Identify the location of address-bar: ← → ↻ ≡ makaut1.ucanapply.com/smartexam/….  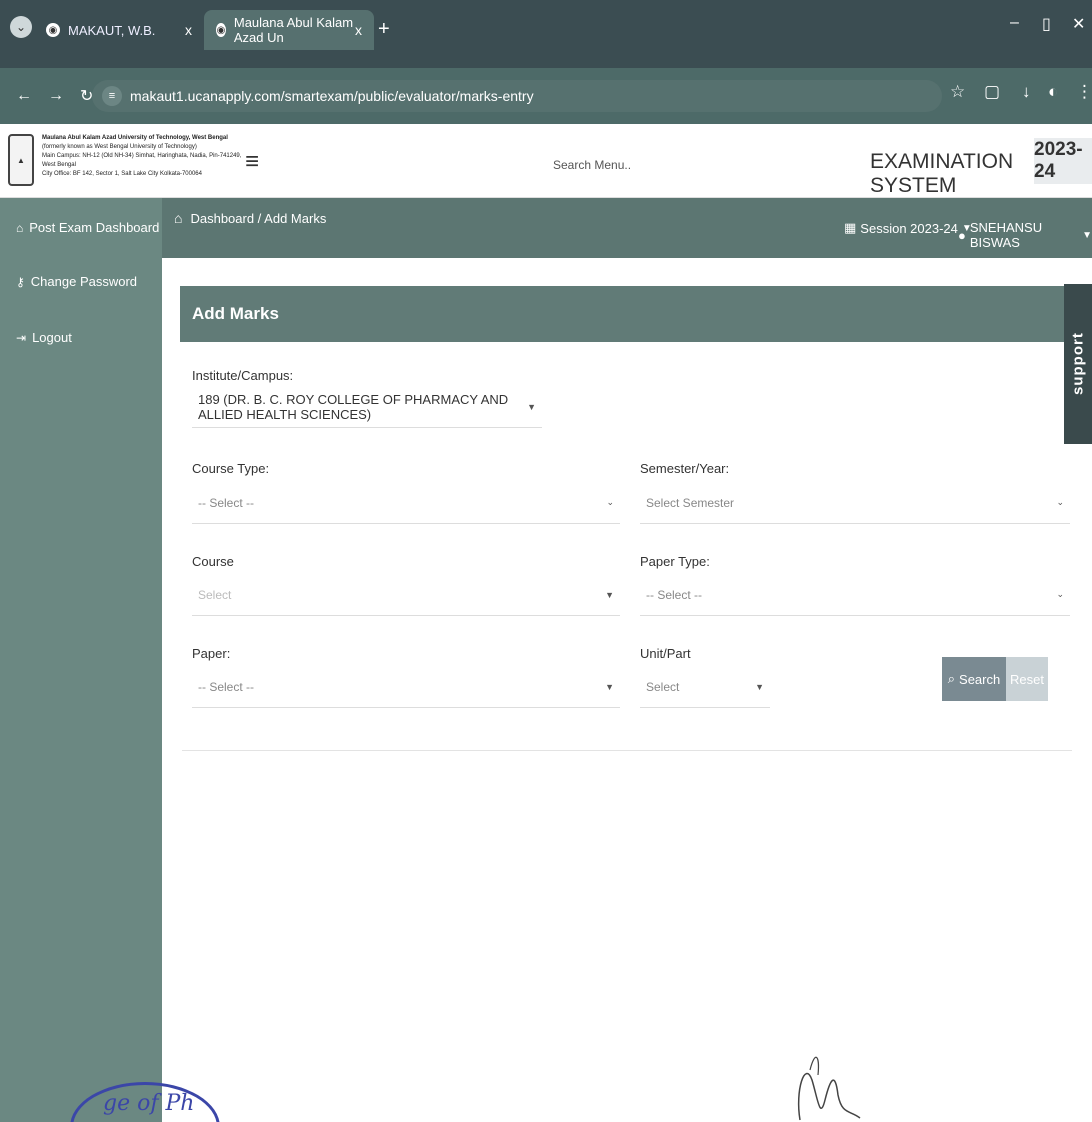
(546, 96).